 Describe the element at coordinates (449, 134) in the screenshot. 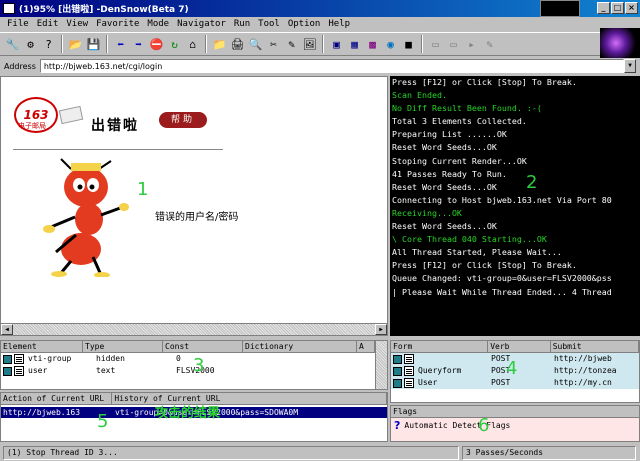

I see `console-line: Preparing List ......OK` at that location.